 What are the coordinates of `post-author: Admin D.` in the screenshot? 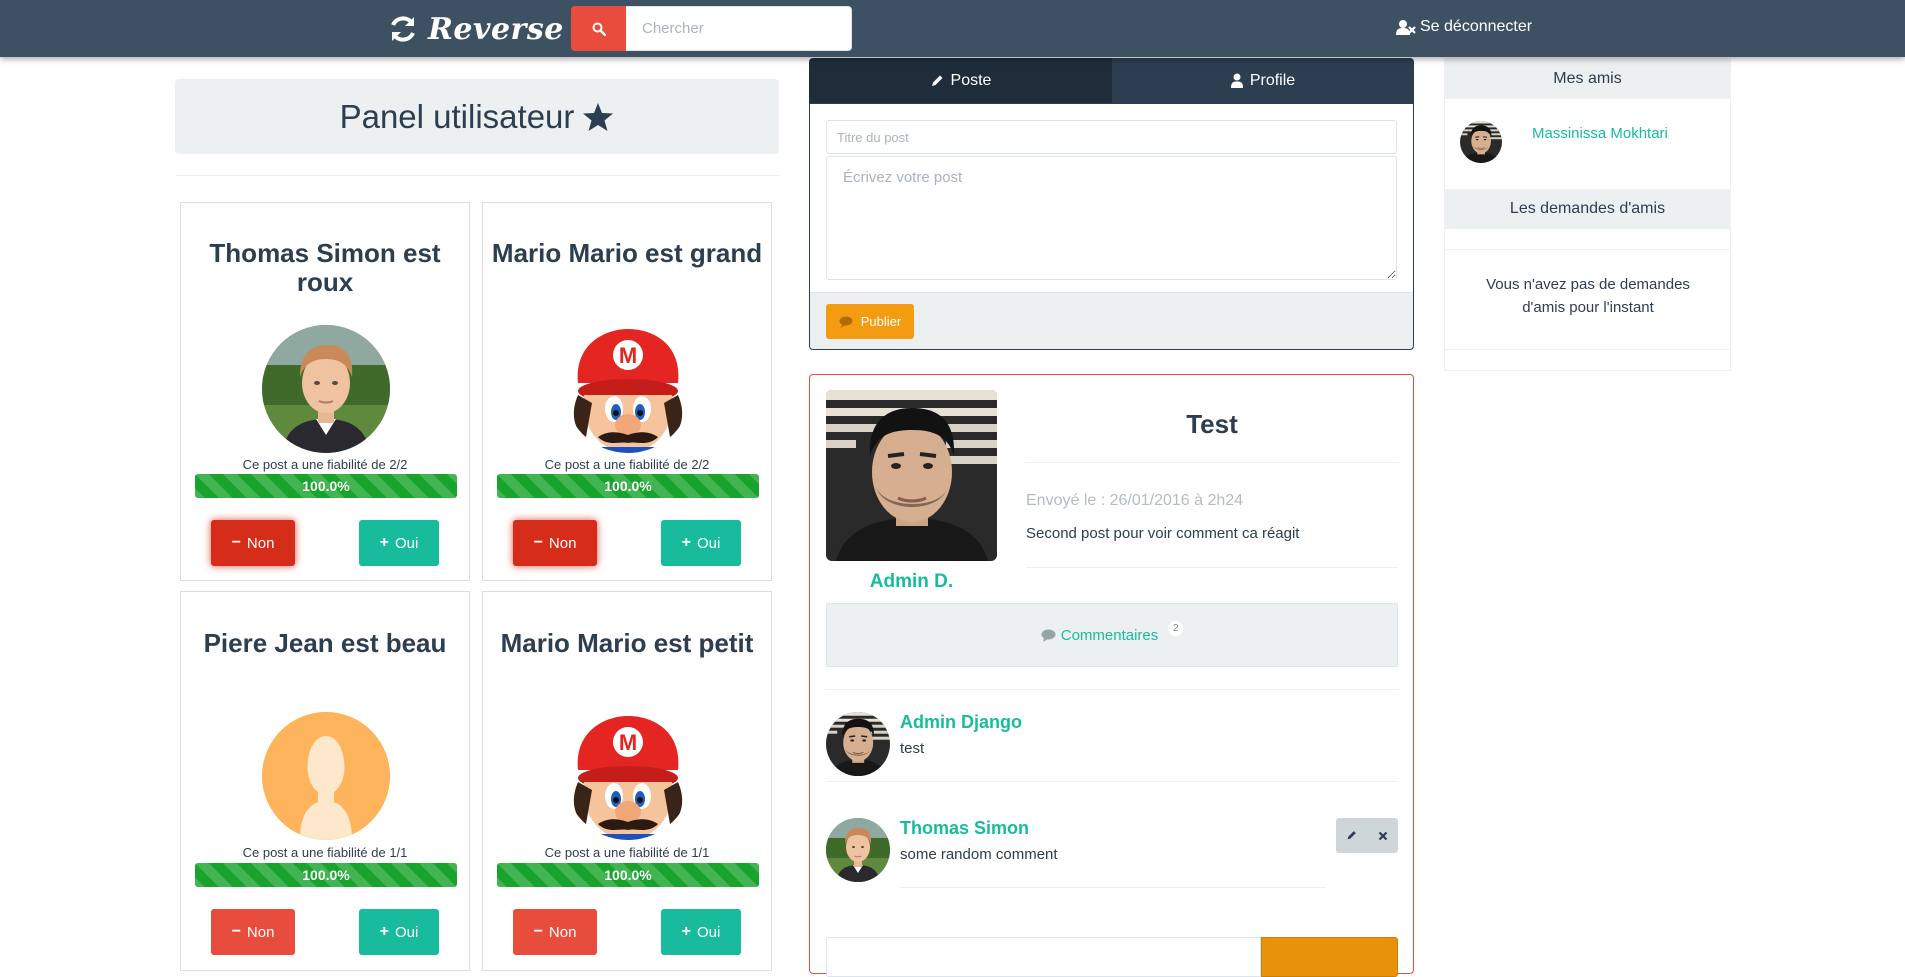 It's located at (911, 582).